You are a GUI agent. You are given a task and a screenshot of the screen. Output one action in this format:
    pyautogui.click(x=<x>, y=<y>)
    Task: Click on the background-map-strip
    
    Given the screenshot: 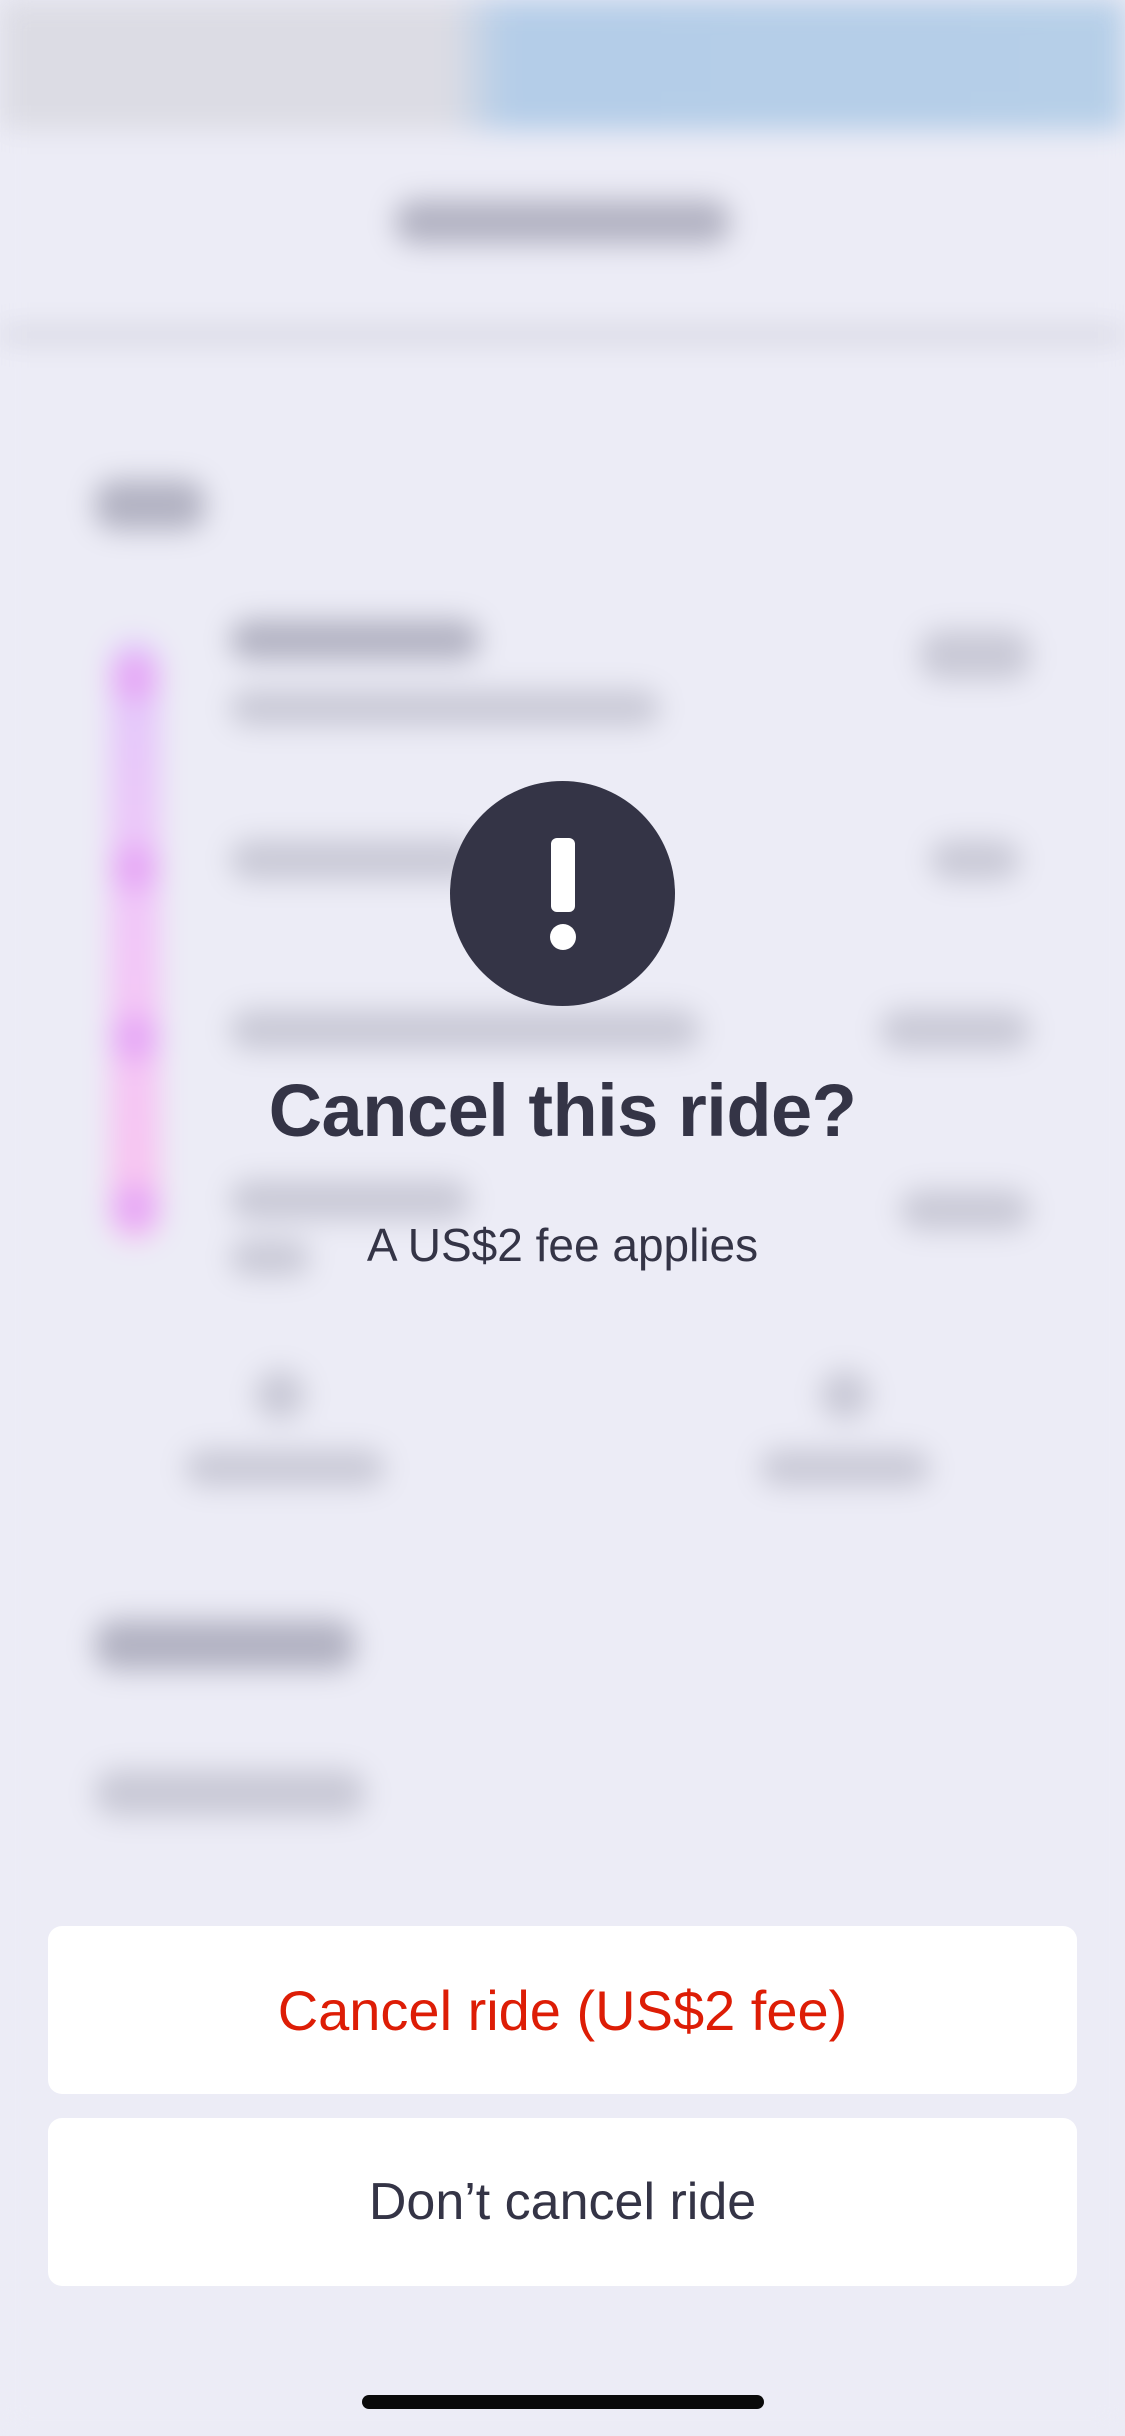 What is the action you would take?
    pyautogui.click(x=562, y=65)
    